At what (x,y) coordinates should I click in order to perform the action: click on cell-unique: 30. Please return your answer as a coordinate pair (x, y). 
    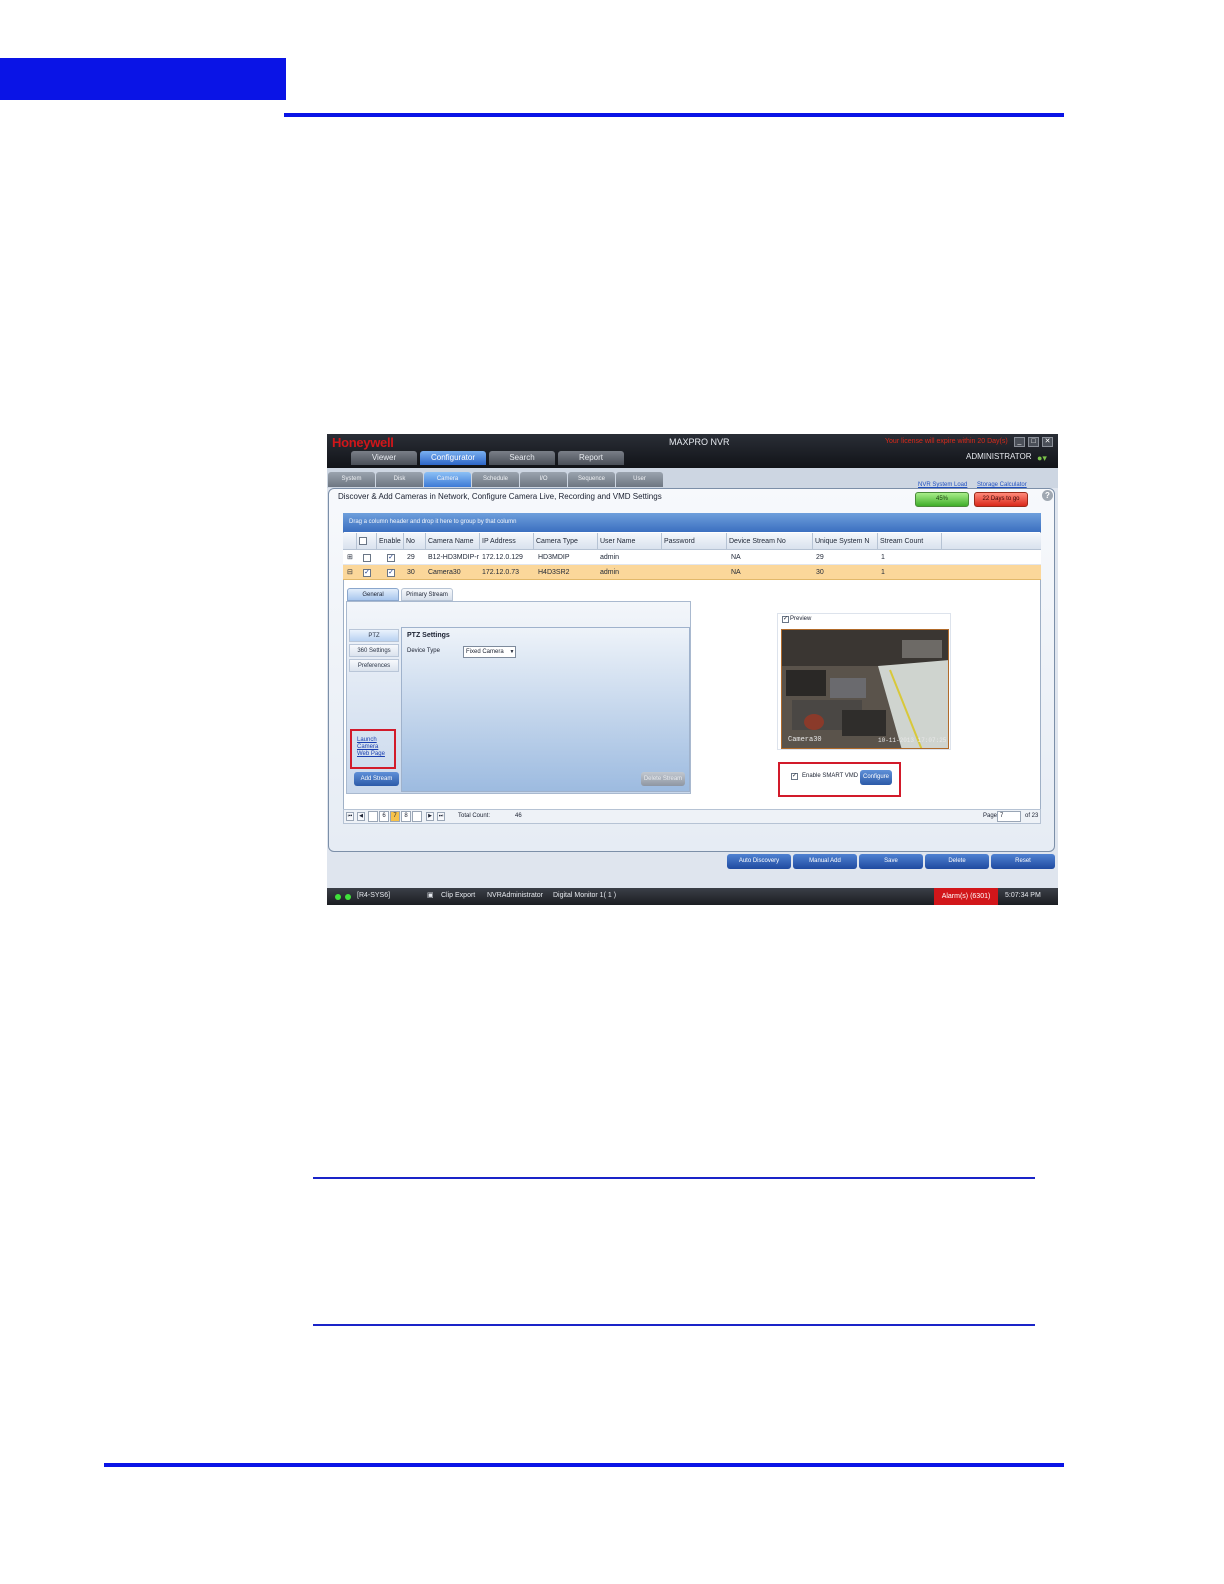
    Looking at the image, I should click on (820, 572).